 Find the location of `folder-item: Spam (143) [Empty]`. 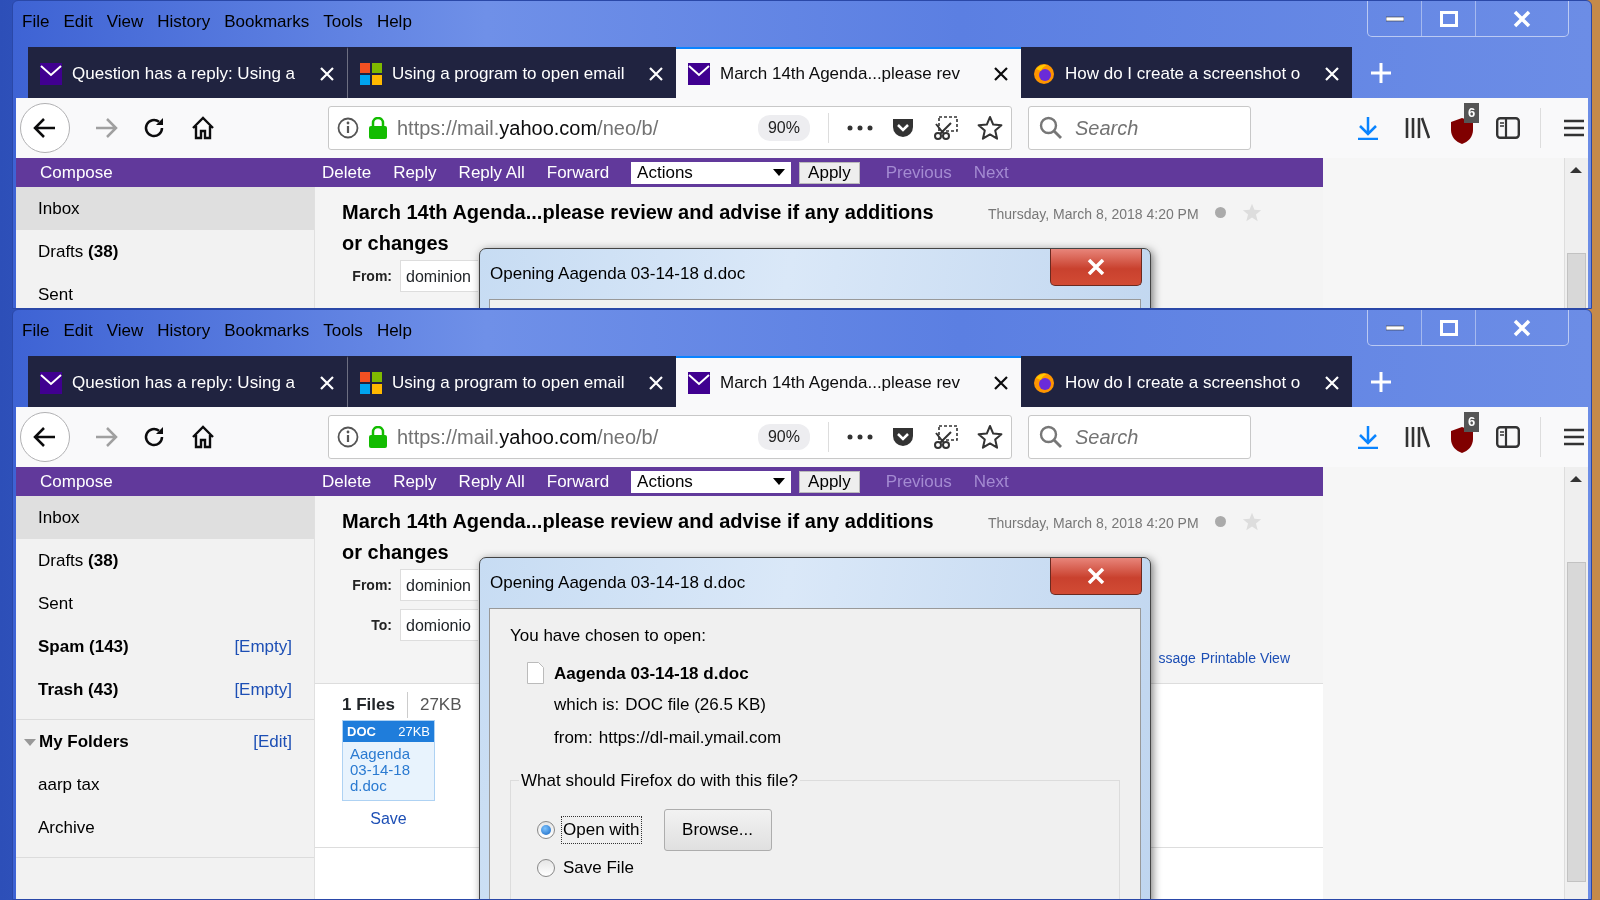

folder-item: Spam (143) [Empty] is located at coordinates (165, 646).